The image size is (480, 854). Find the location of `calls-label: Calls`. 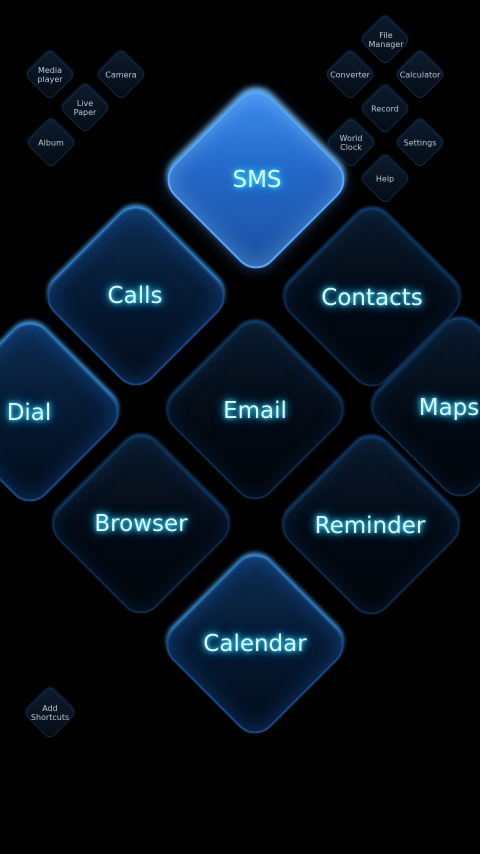

calls-label: Calls is located at coordinates (135, 296).